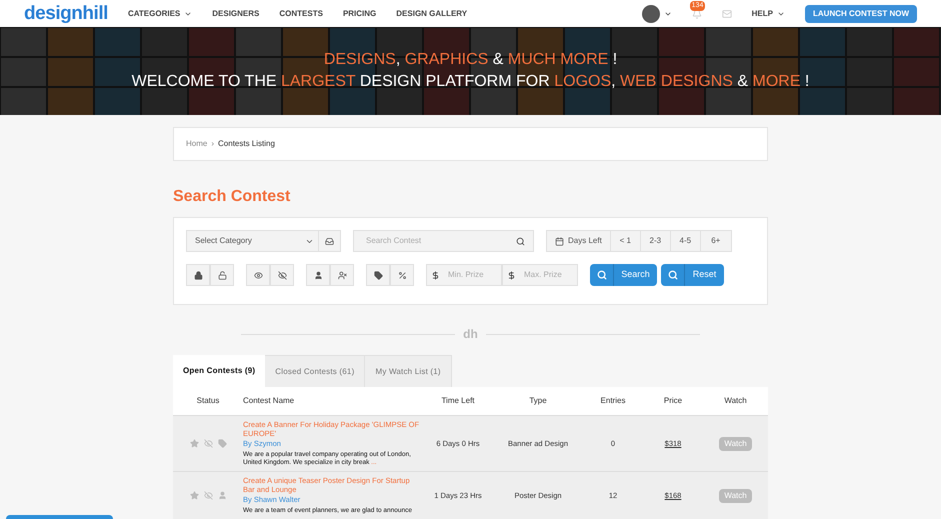 The width and height of the screenshot is (941, 519). Describe the element at coordinates (768, 14) in the screenshot. I see `help-menu: HELP` at that location.